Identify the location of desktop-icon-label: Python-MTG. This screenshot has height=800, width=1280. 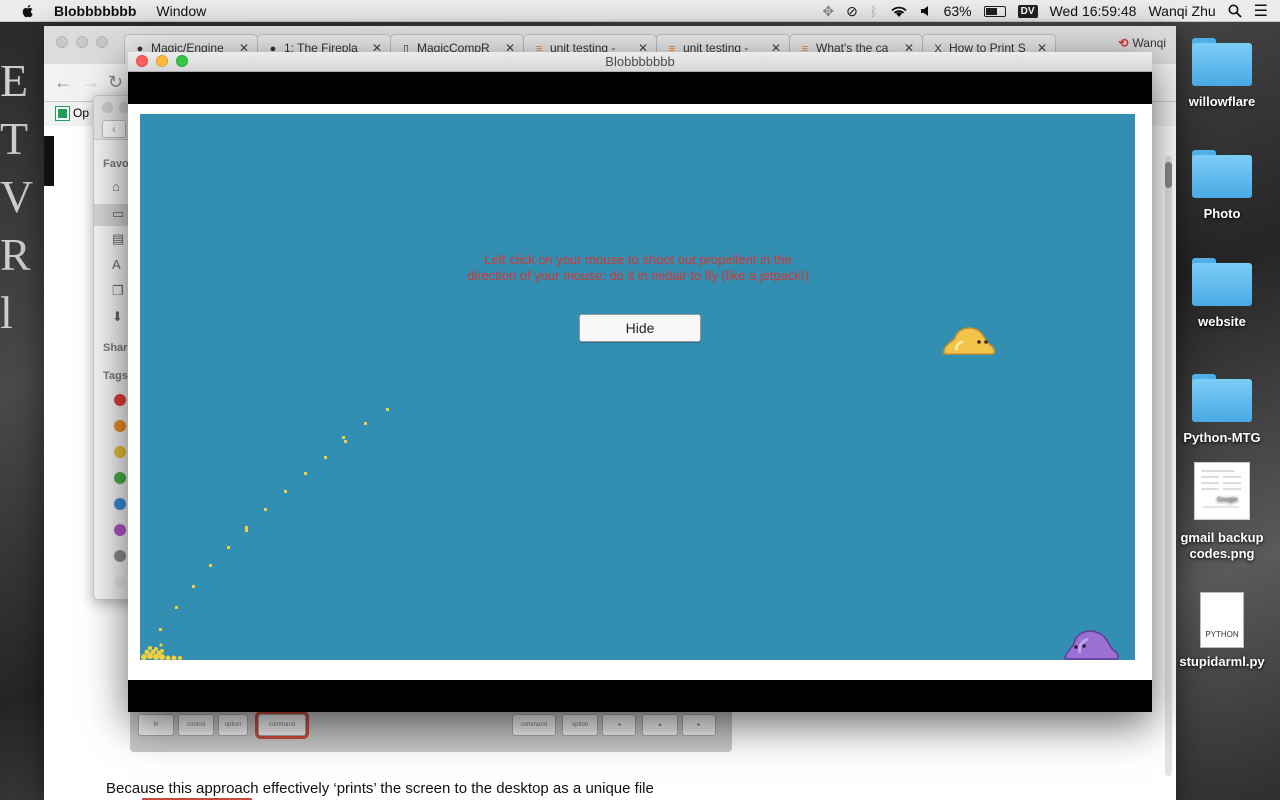
(1222, 437).